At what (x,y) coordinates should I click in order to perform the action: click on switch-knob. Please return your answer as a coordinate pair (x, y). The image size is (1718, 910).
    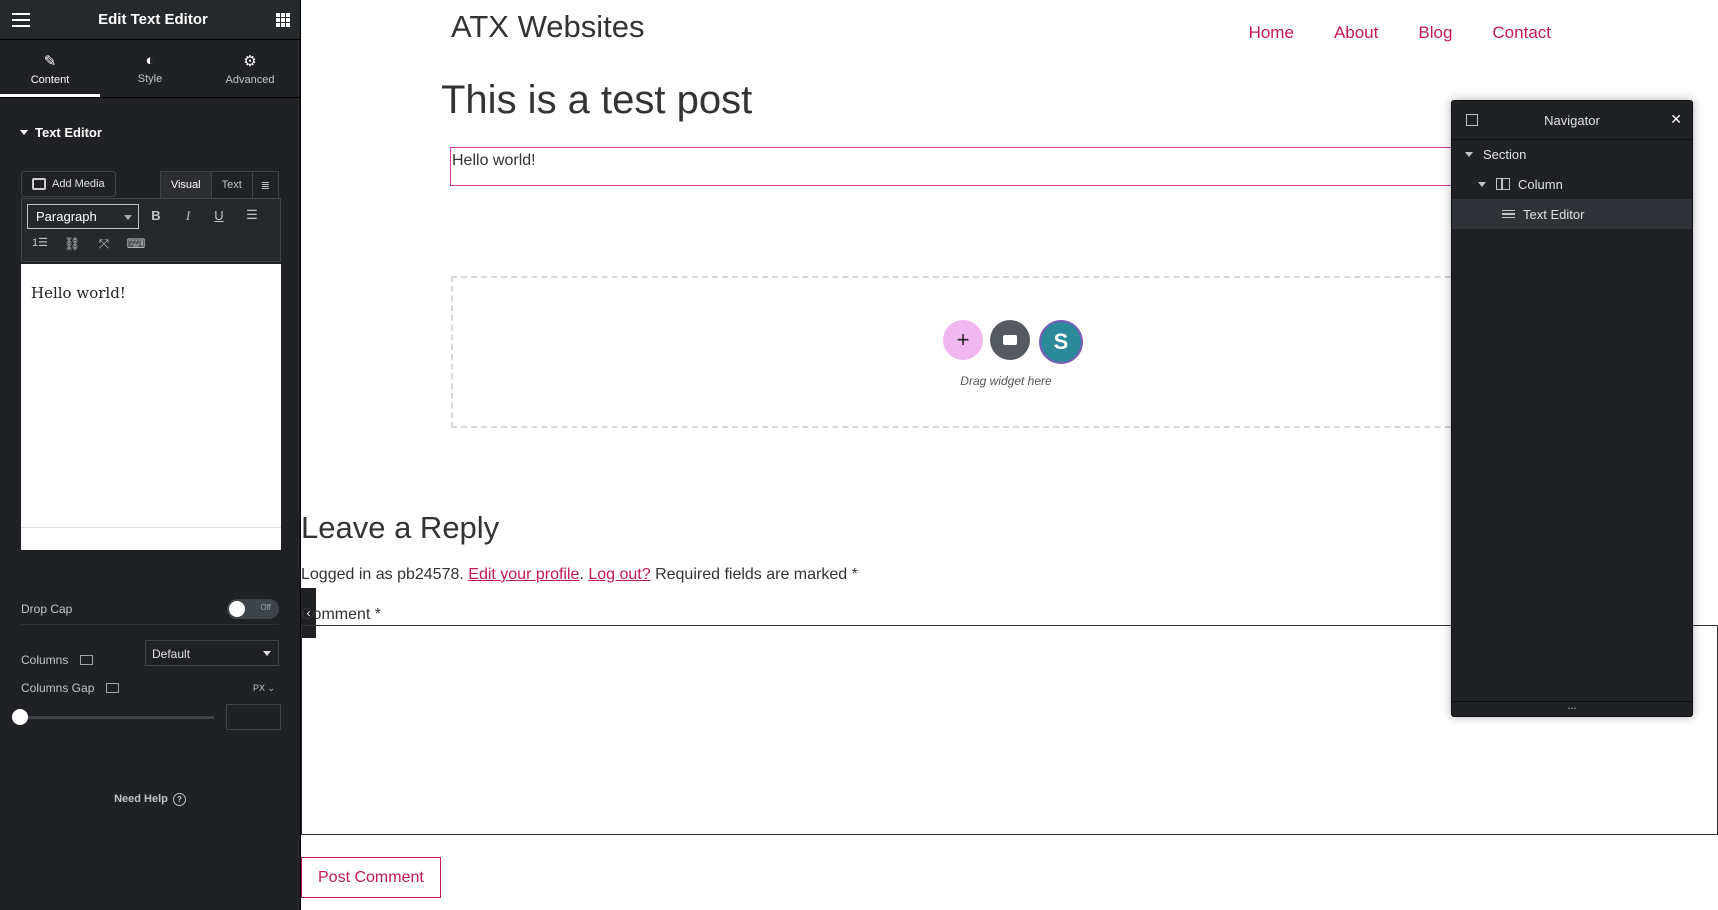
    Looking at the image, I should click on (237, 609).